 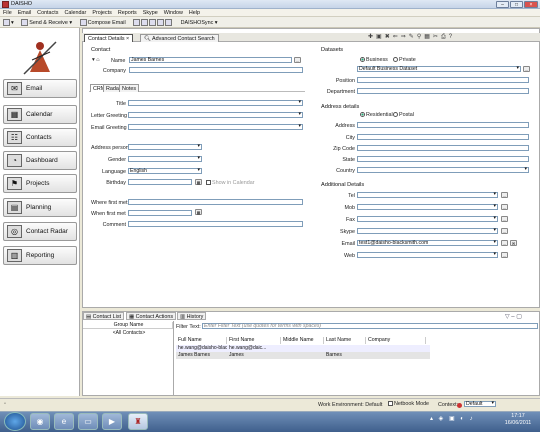 I want to click on subtab-notes: Notes, so click(x=129, y=88).